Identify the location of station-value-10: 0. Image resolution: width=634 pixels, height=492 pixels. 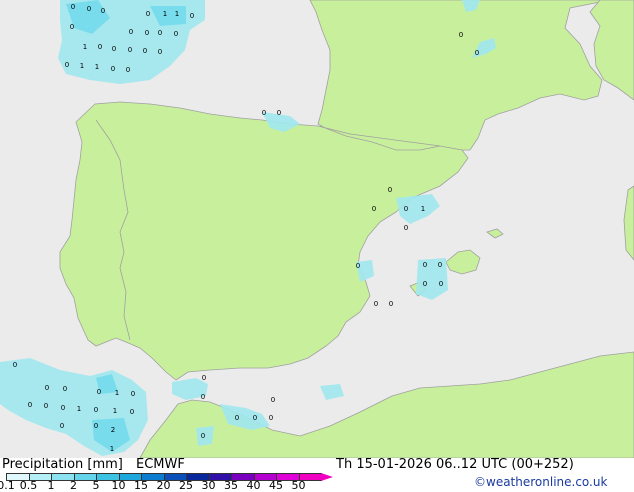
(160, 33).